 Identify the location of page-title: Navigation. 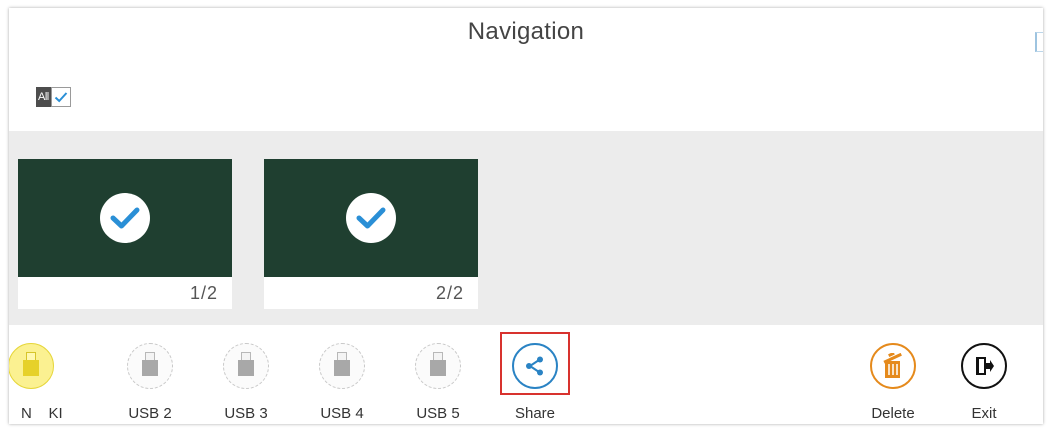
(526, 31).